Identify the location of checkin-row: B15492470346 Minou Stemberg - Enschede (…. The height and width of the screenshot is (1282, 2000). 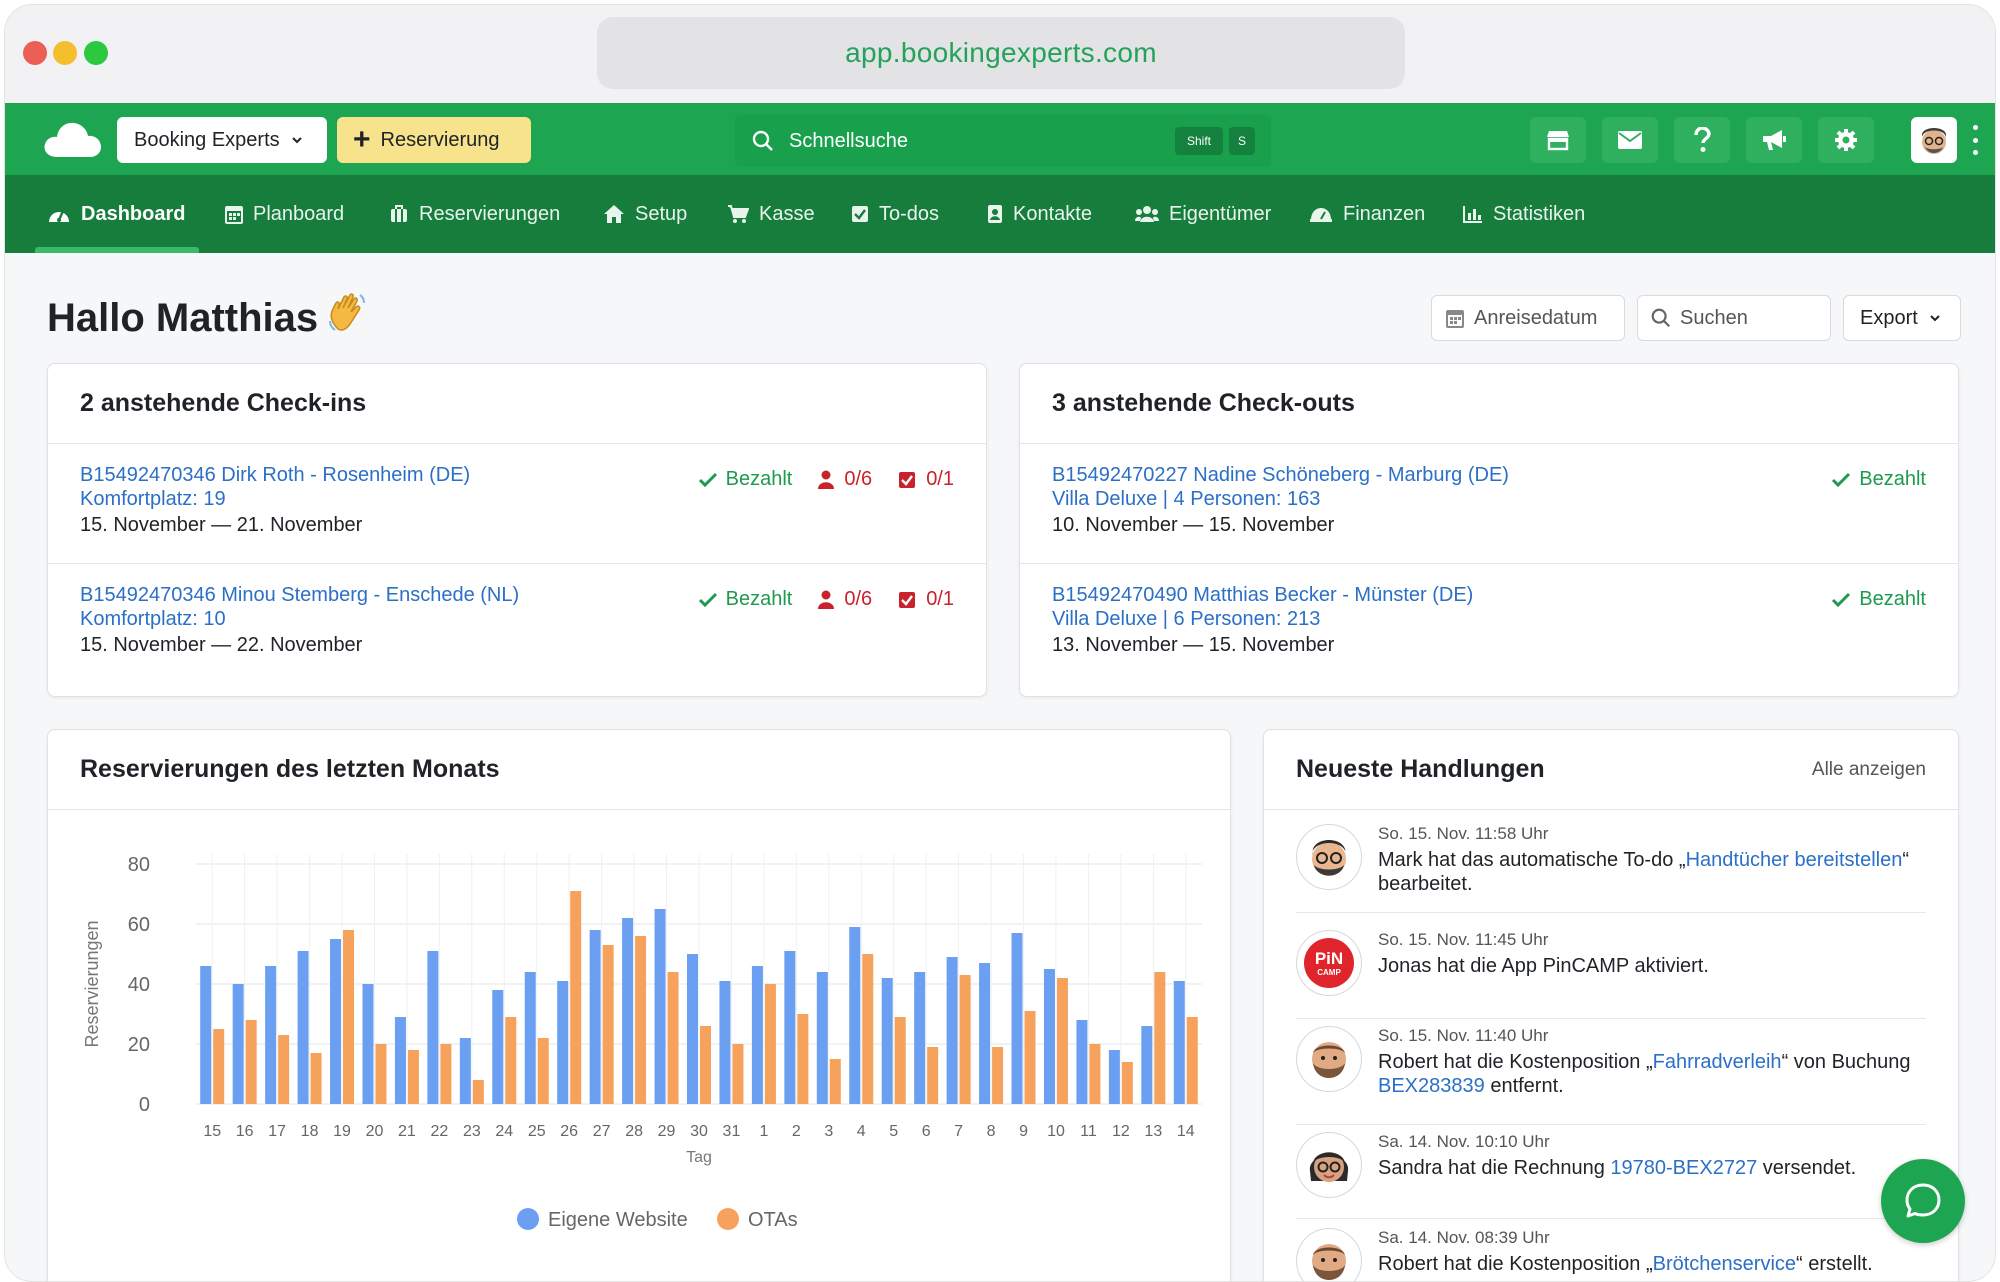
(517, 624).